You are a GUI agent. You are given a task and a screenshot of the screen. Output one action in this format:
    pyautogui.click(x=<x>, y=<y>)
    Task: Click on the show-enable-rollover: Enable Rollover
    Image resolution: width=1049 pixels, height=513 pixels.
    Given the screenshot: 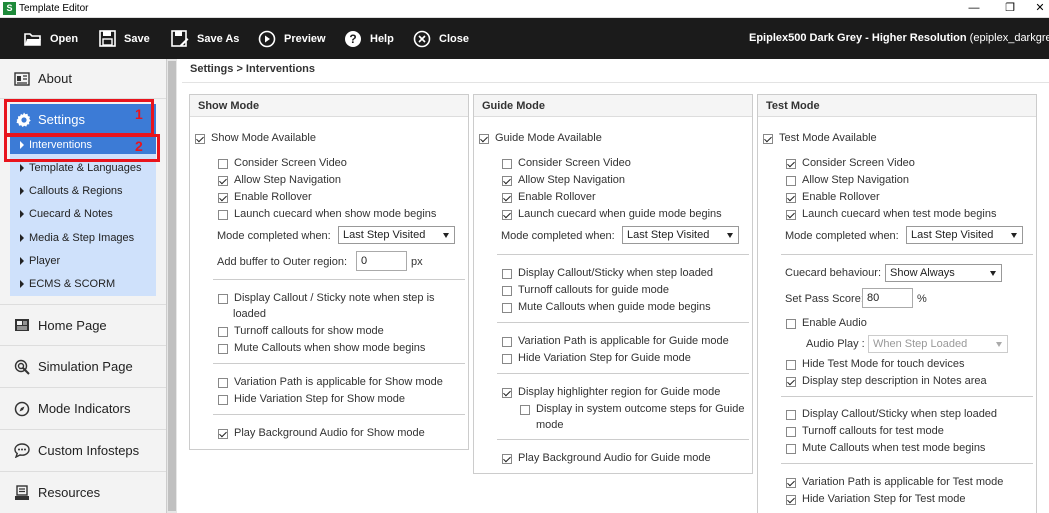 What is the action you would take?
    pyautogui.click(x=265, y=197)
    